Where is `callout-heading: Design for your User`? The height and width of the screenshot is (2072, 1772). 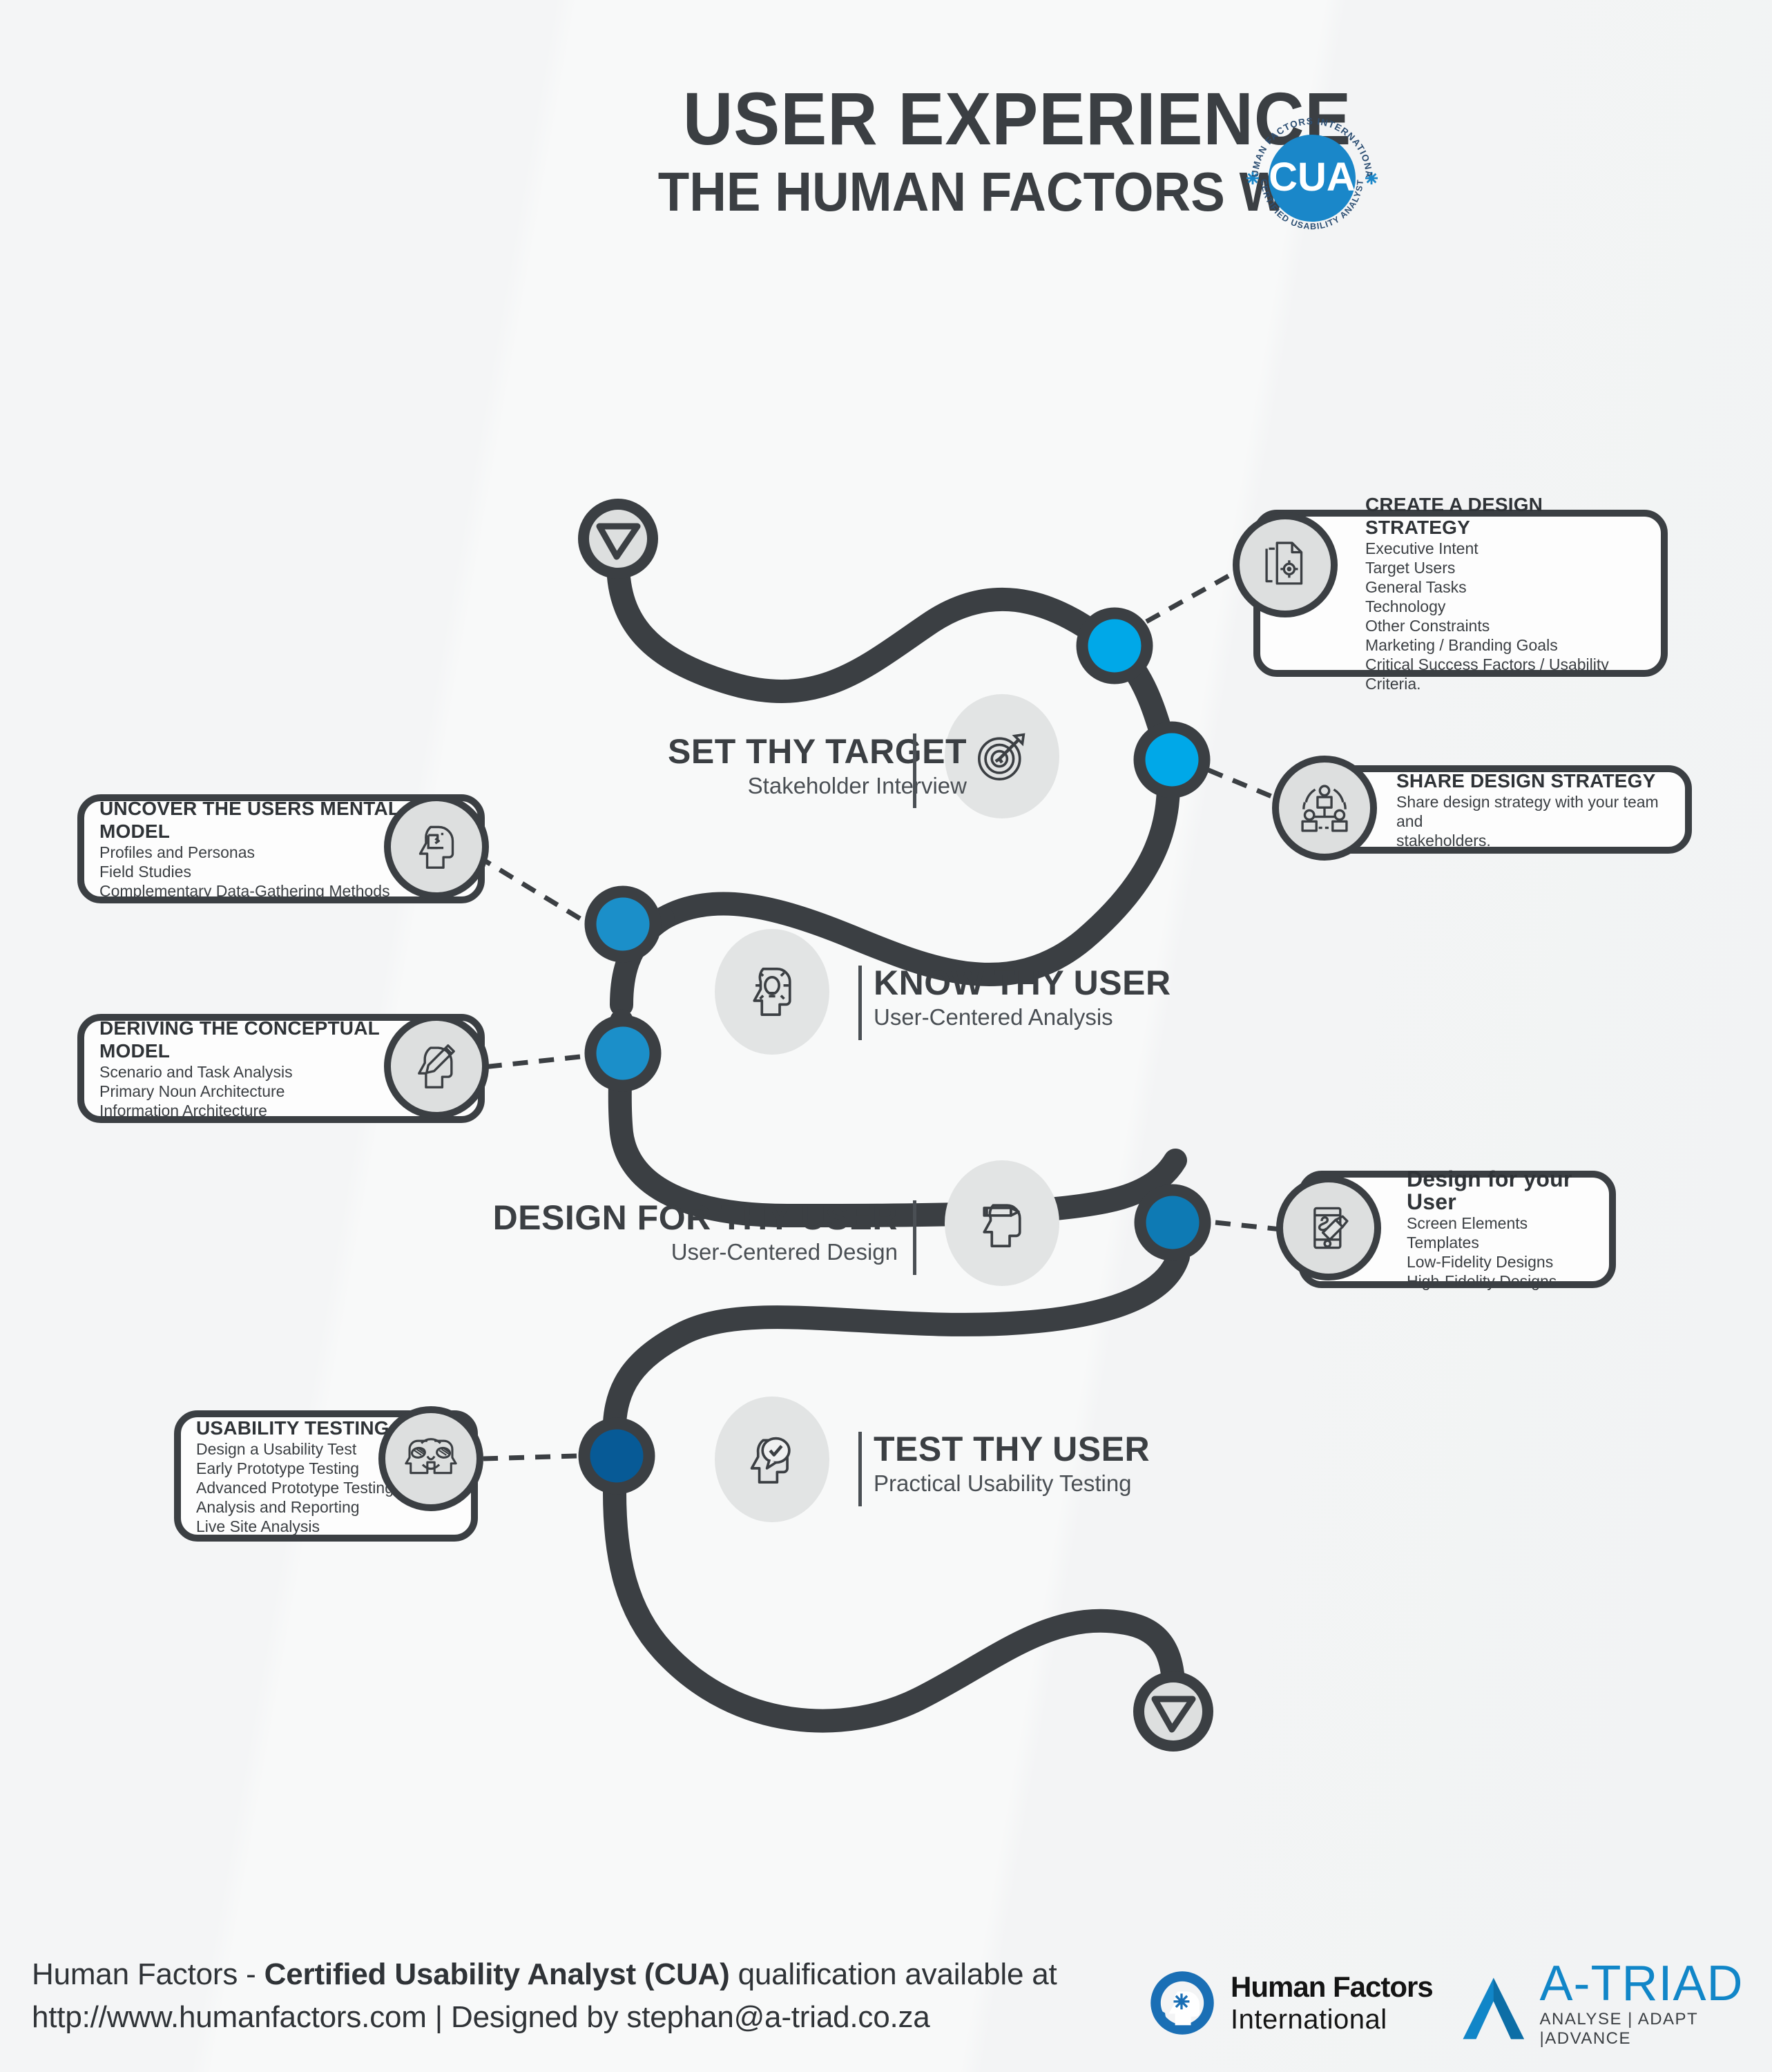
callout-heading: Design for your User is located at coordinates (1490, 1190).